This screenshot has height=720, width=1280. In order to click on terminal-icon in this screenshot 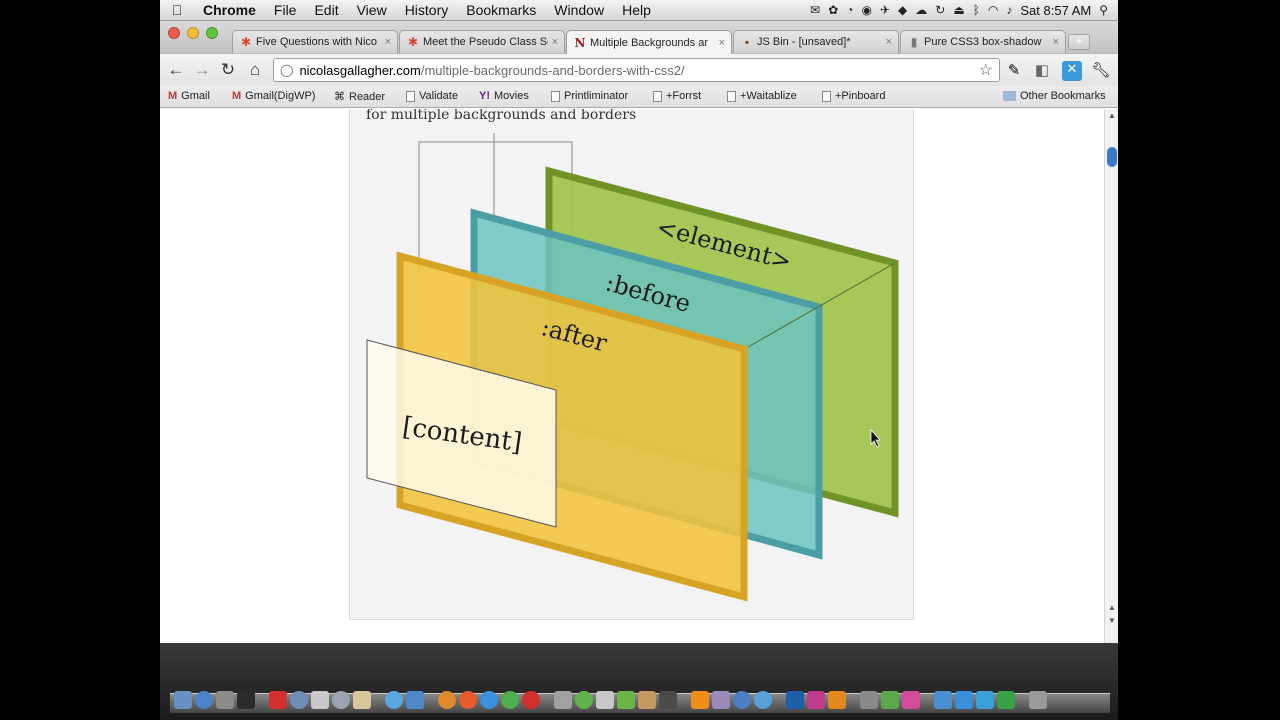, I will do `click(246, 700)`.